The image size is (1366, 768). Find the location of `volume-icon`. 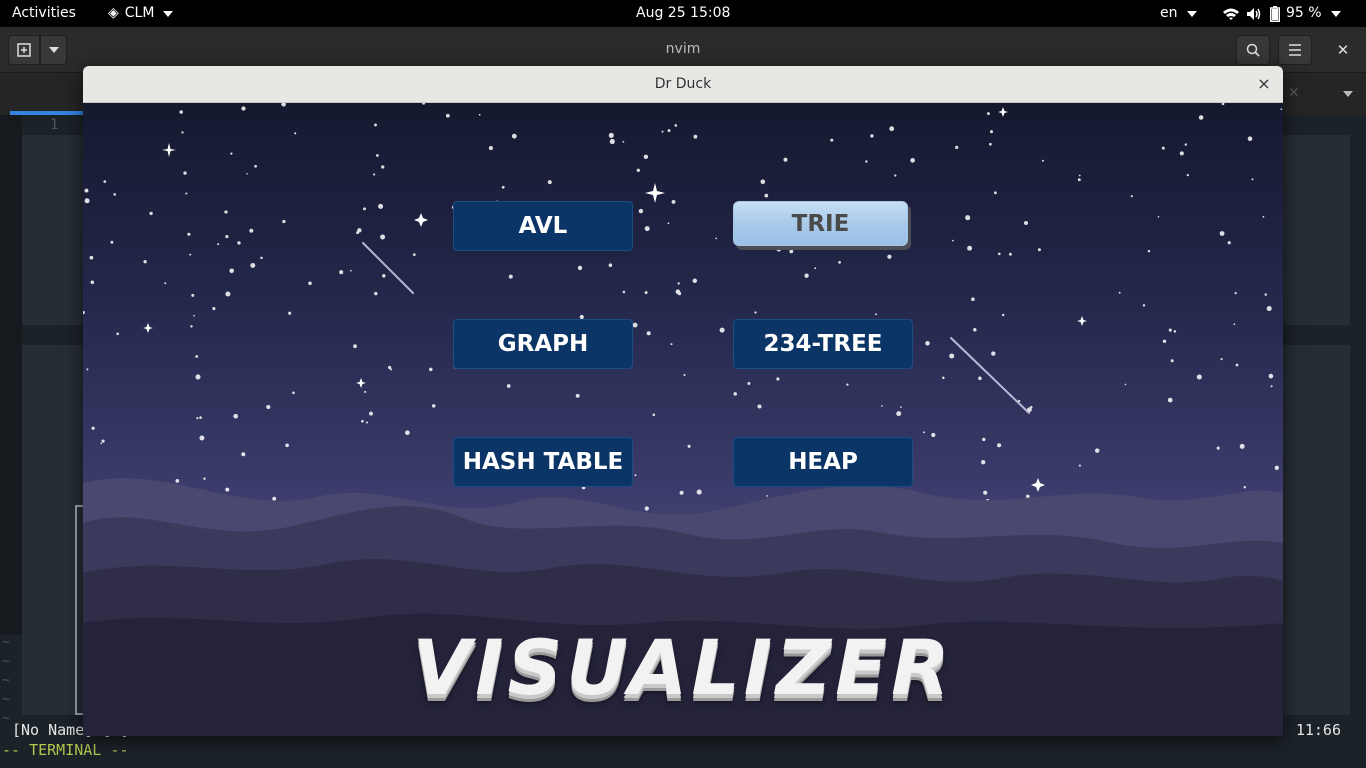

volume-icon is located at coordinates (1254, 13).